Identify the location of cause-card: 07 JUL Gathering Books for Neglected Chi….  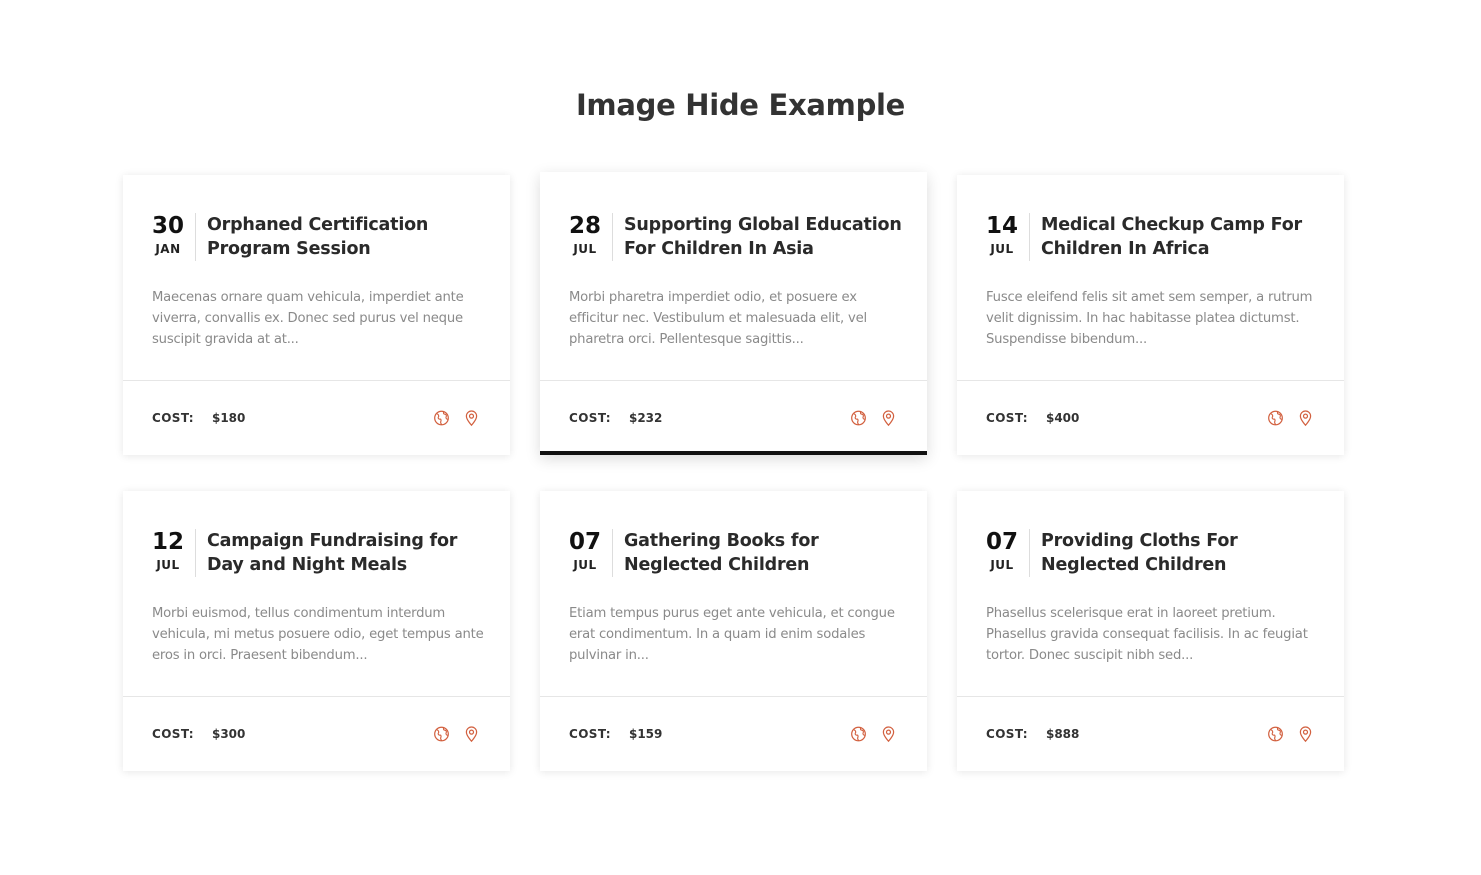
(733, 631).